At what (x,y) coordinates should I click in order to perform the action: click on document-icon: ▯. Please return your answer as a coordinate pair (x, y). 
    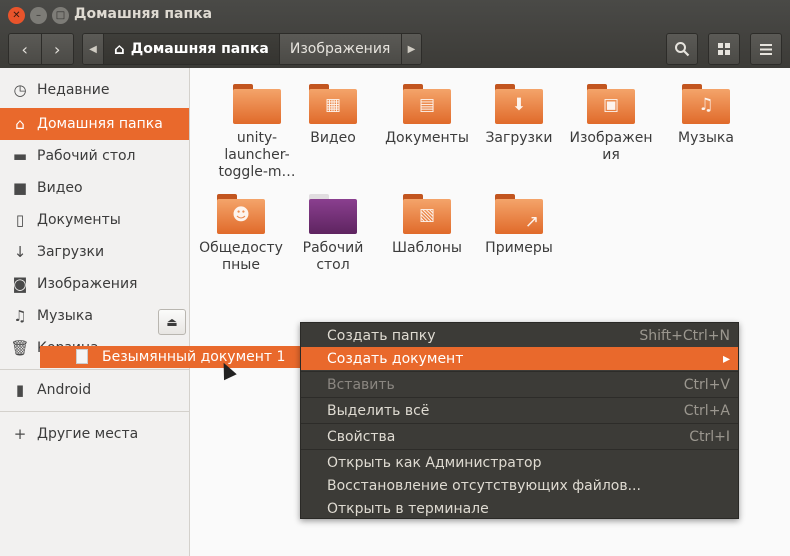
    Looking at the image, I should click on (20, 220).